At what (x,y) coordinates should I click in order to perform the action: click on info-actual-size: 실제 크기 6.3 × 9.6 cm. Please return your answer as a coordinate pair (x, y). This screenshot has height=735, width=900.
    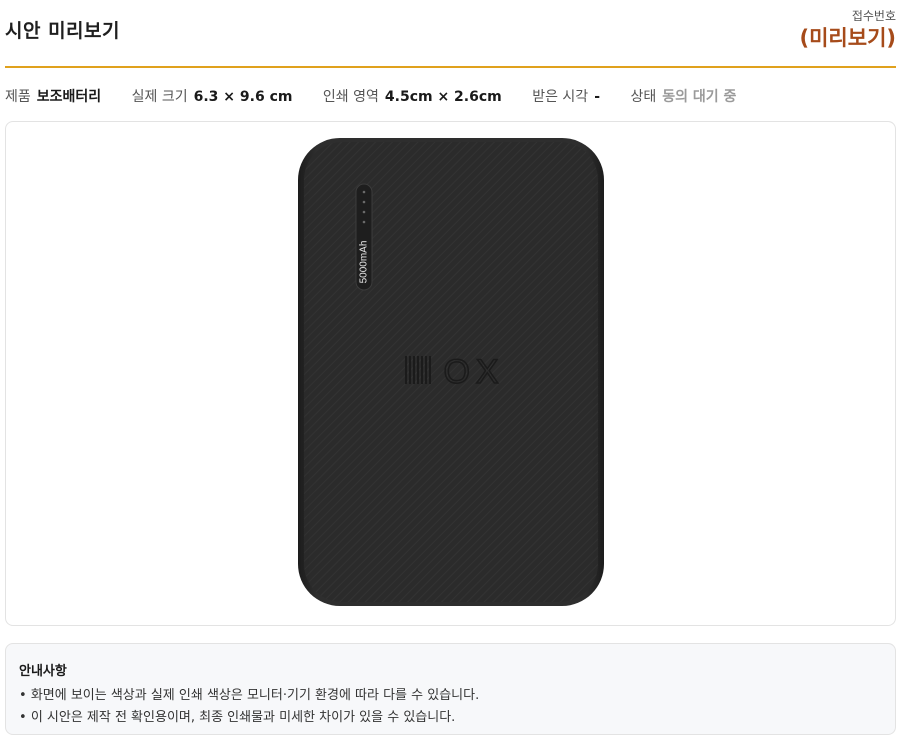
    Looking at the image, I should click on (212, 96).